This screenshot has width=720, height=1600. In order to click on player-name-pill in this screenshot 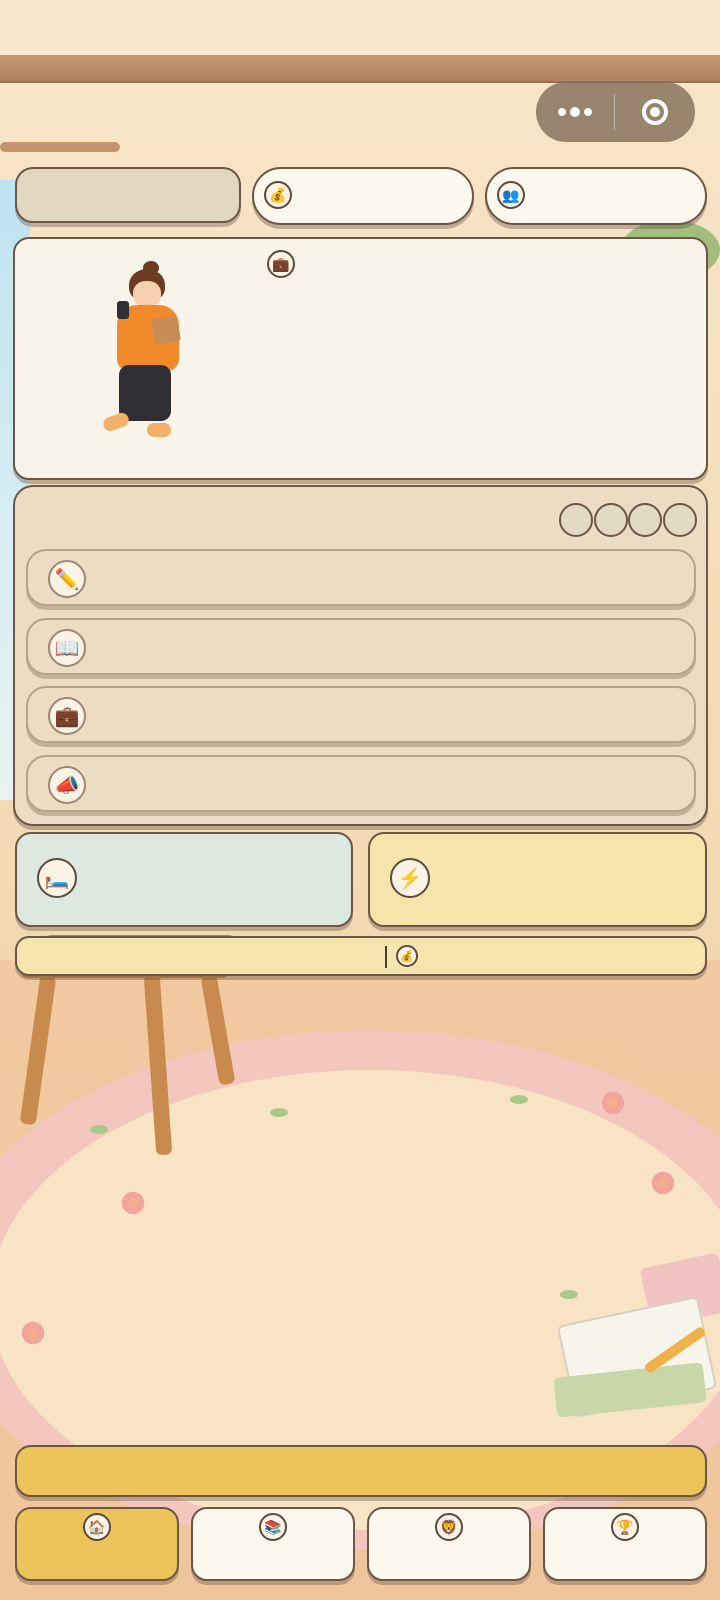, I will do `click(128, 195)`.